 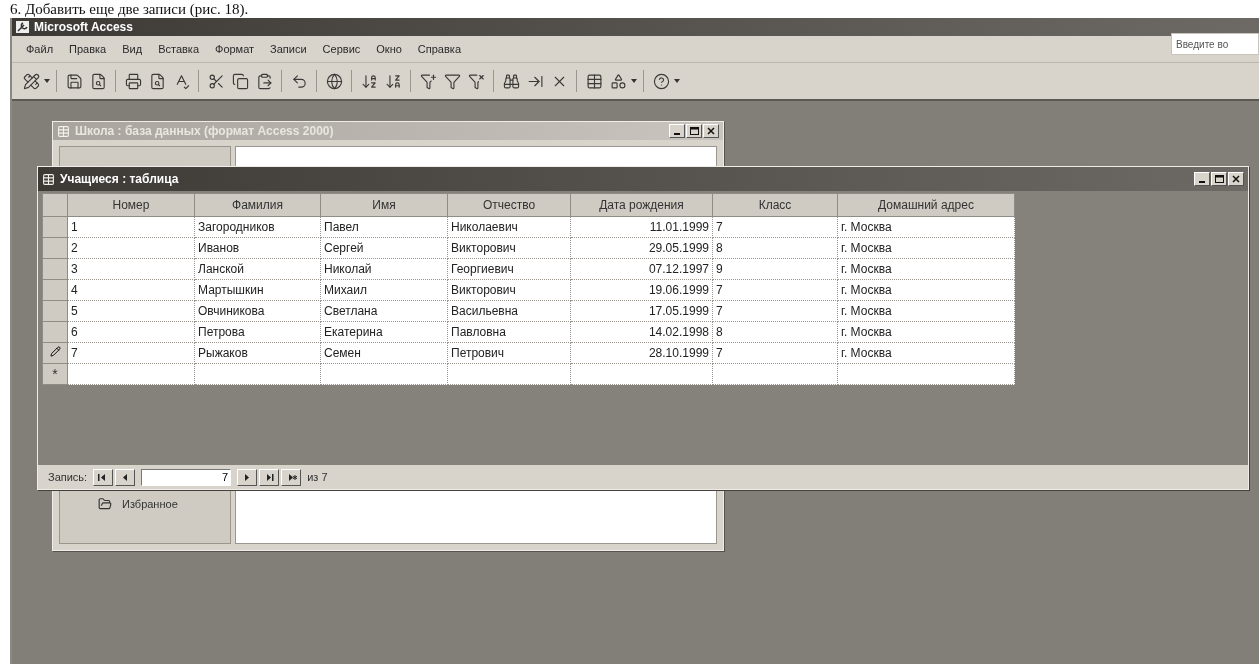 What do you see at coordinates (439, 49) in the screenshot?
I see `menu-item: Справка` at bounding box center [439, 49].